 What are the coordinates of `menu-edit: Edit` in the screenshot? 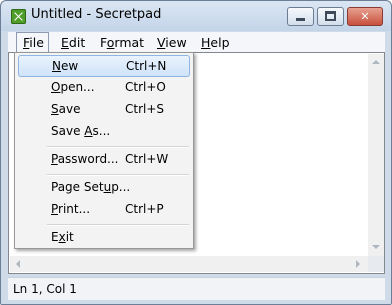 It's located at (73, 42).